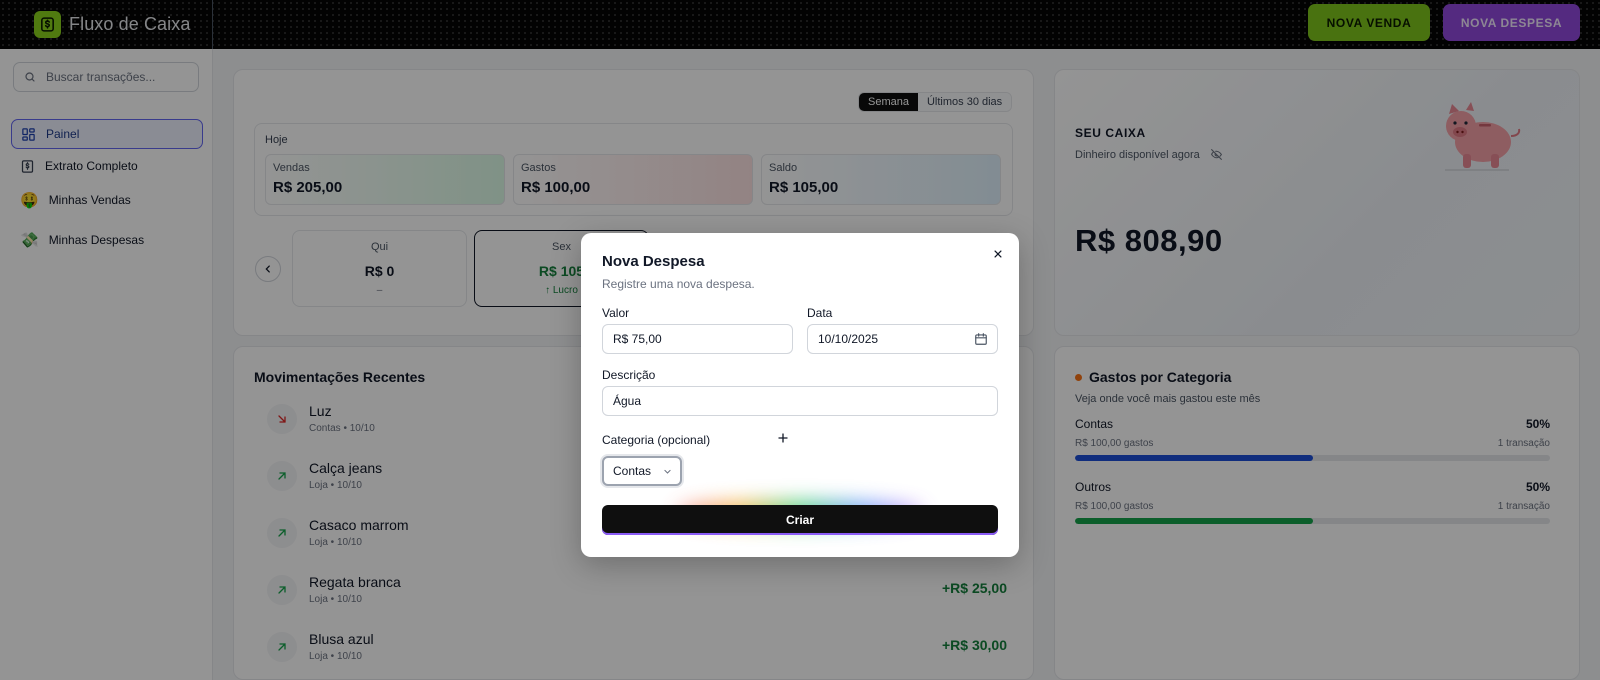 The image size is (1600, 680). I want to click on dialog-subtitle: Registre uma nova despesa., so click(678, 284).